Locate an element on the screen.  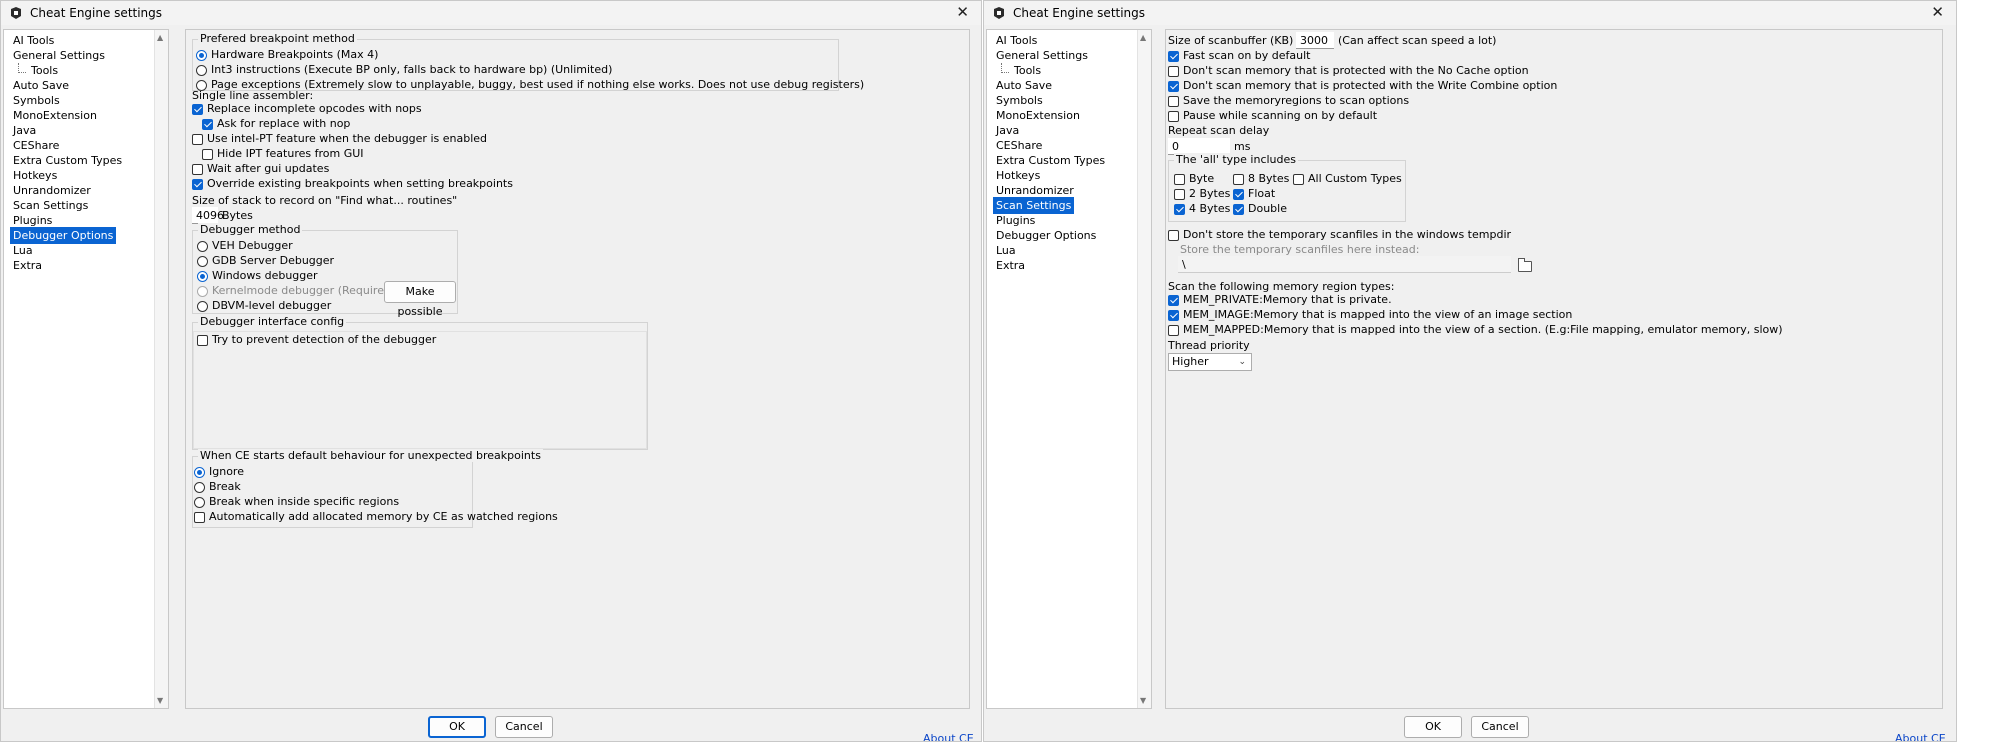
hide-ipt-checkbox is located at coordinates (207, 154).